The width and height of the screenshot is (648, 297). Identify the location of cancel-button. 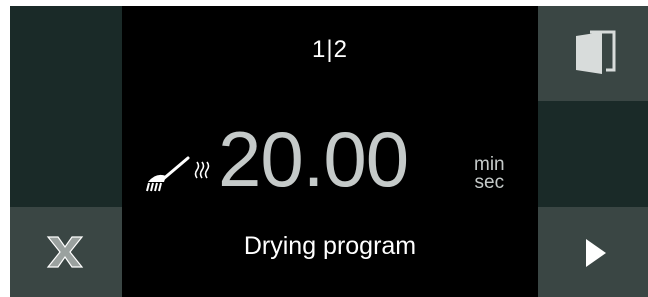
(66, 252).